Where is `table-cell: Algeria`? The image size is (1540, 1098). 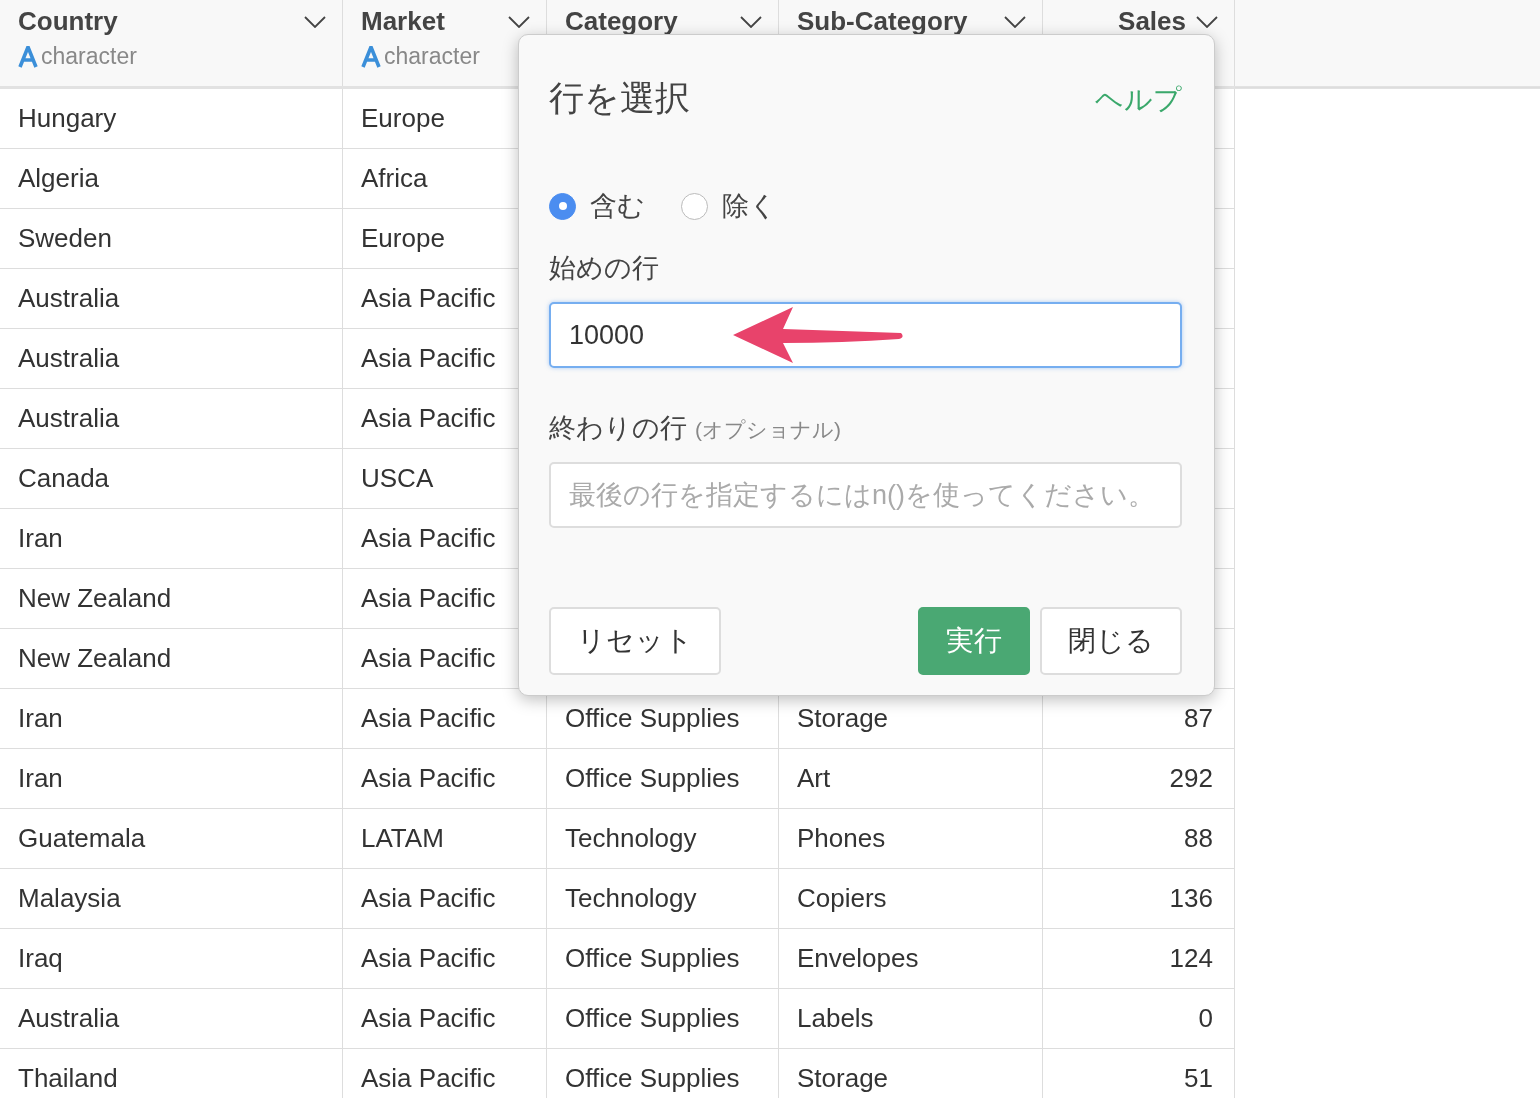
table-cell: Algeria is located at coordinates (171, 179).